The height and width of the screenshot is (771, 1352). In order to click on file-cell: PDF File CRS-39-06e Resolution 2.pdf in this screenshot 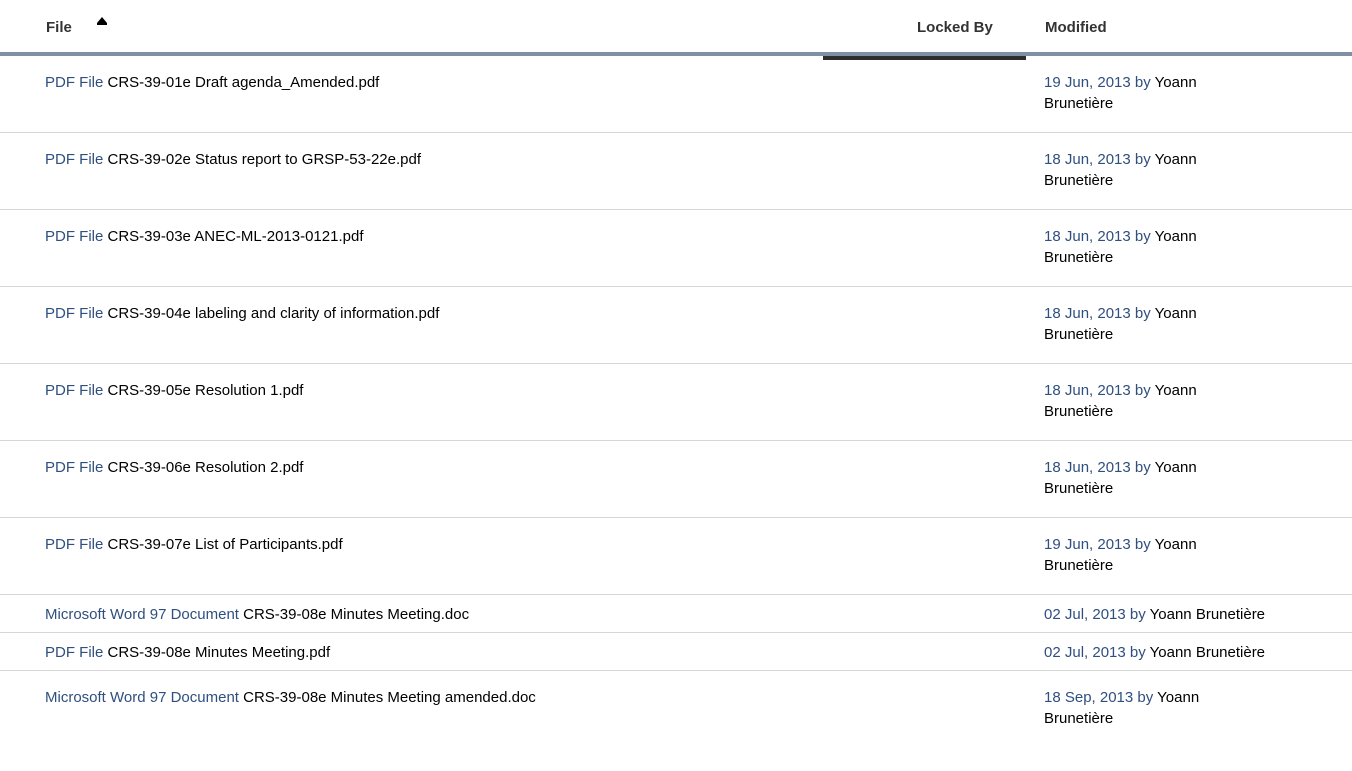, I will do `click(174, 467)`.